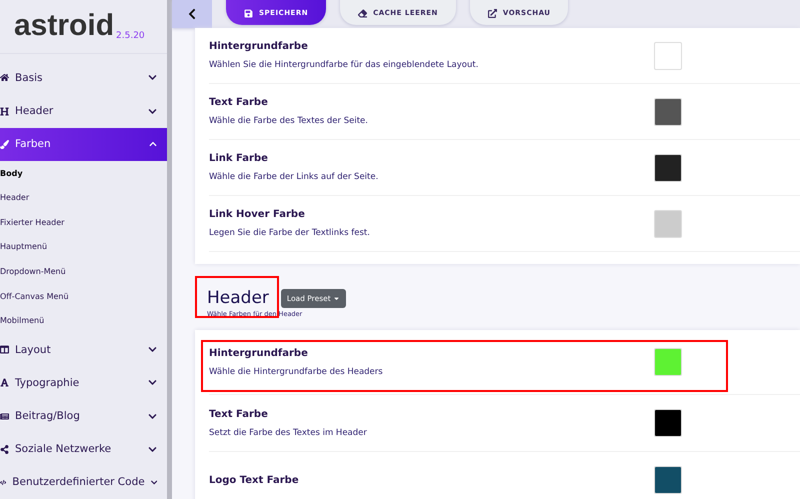 This screenshot has width=800, height=499. I want to click on nav-item: Typographie, so click(83, 383).